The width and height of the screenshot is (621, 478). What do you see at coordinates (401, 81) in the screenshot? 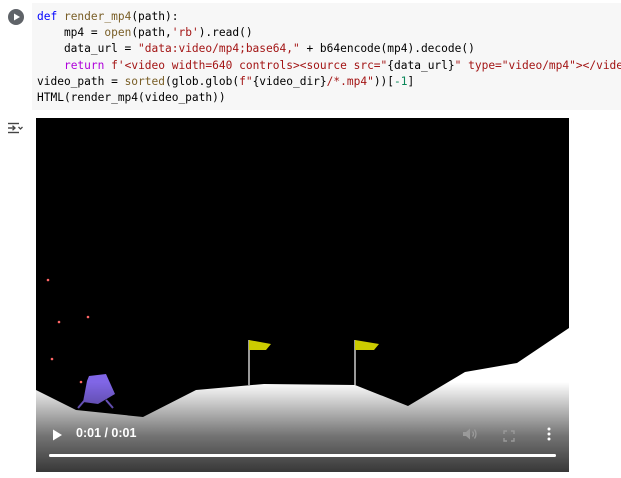
I see `code-token: -1` at bounding box center [401, 81].